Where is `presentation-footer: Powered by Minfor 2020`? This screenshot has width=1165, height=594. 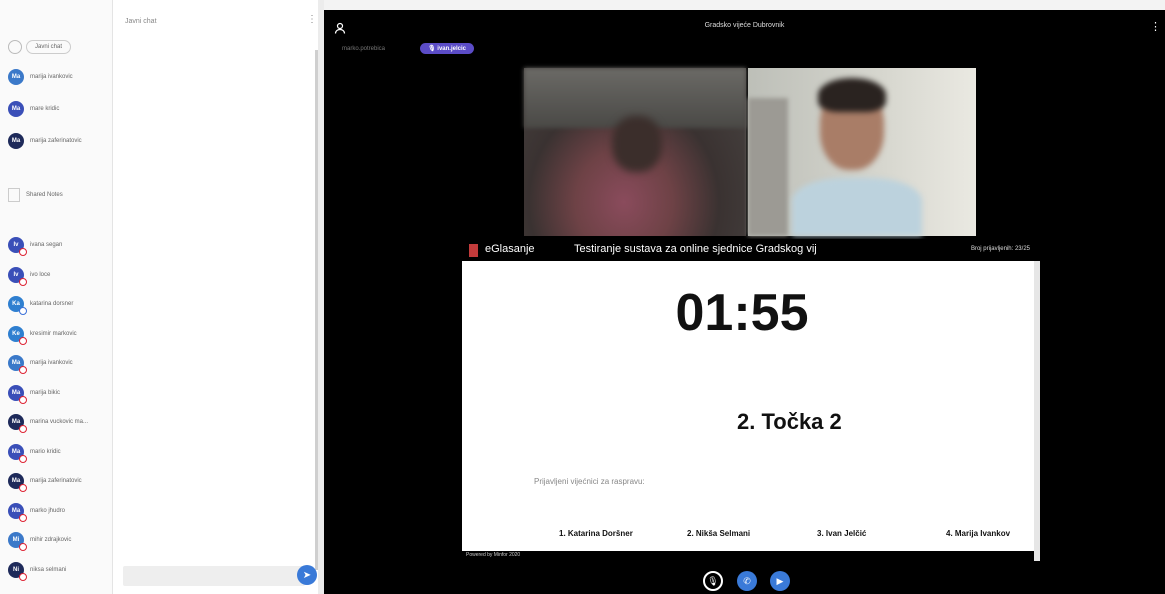
presentation-footer: Powered by Minfor 2020 is located at coordinates (748, 556).